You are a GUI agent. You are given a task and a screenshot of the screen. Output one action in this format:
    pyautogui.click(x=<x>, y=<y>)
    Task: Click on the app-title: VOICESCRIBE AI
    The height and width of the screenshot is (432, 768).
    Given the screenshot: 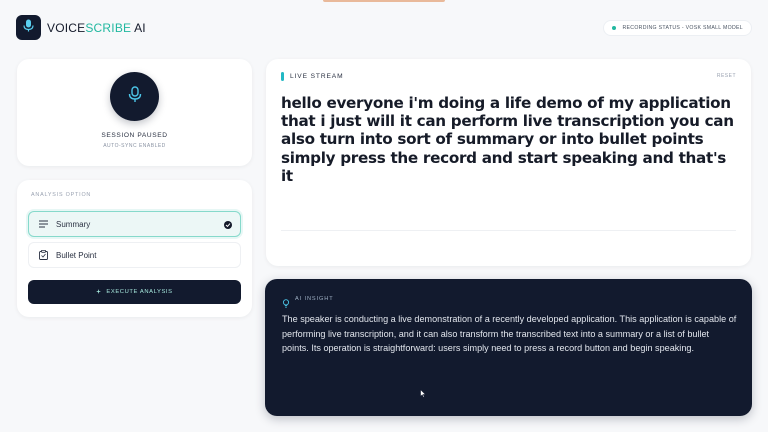 What is the action you would take?
    pyautogui.click(x=96, y=28)
    